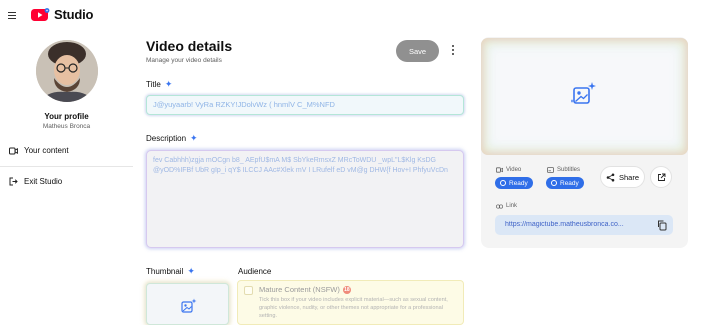  What do you see at coordinates (184, 60) in the screenshot?
I see `page-subtitle: Manage your video details` at bounding box center [184, 60].